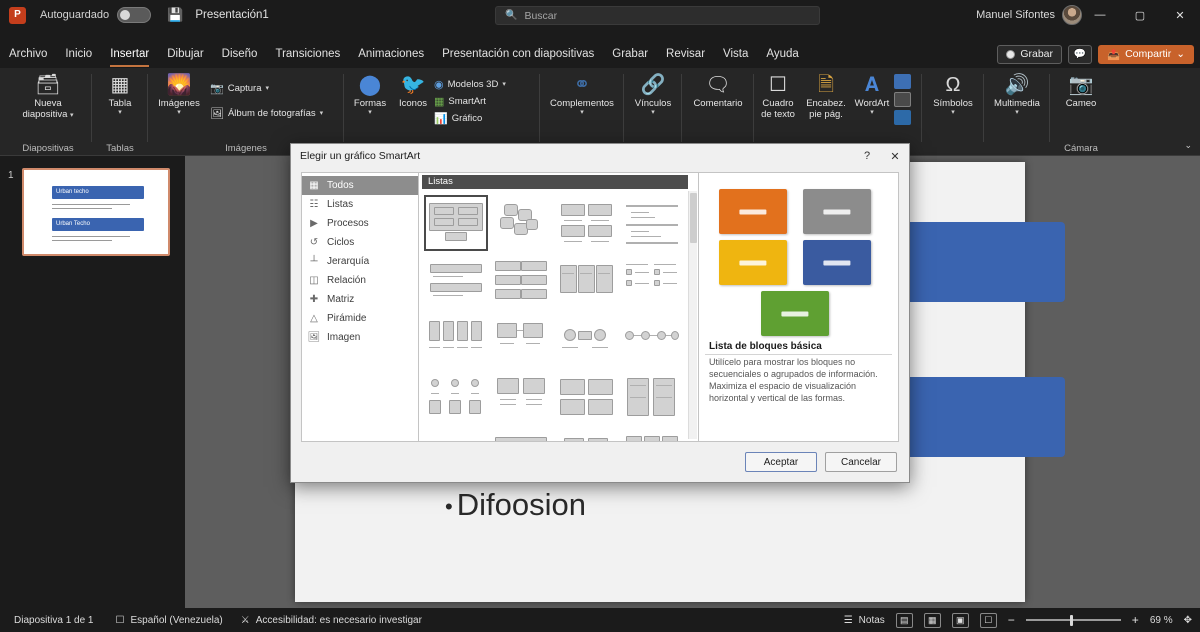 The image size is (1200, 632). What do you see at coordinates (54, 620) in the screenshot?
I see `slide-count: Diapositiva 1 de 1` at bounding box center [54, 620].